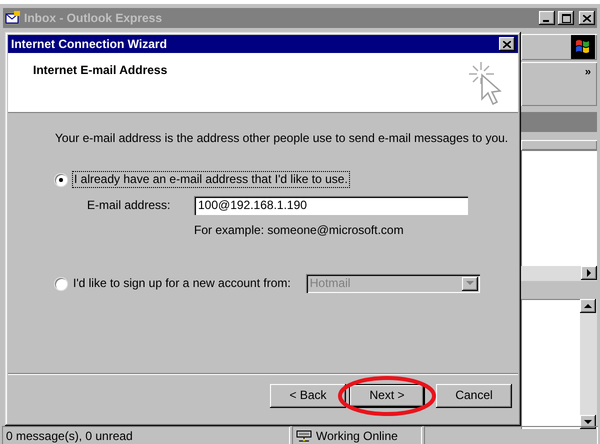 This screenshot has height=444, width=600. Describe the element at coordinates (282, 138) in the screenshot. I see `intro-text: Your e-mail address is the address other people use to send e-mail messages to you.` at that location.